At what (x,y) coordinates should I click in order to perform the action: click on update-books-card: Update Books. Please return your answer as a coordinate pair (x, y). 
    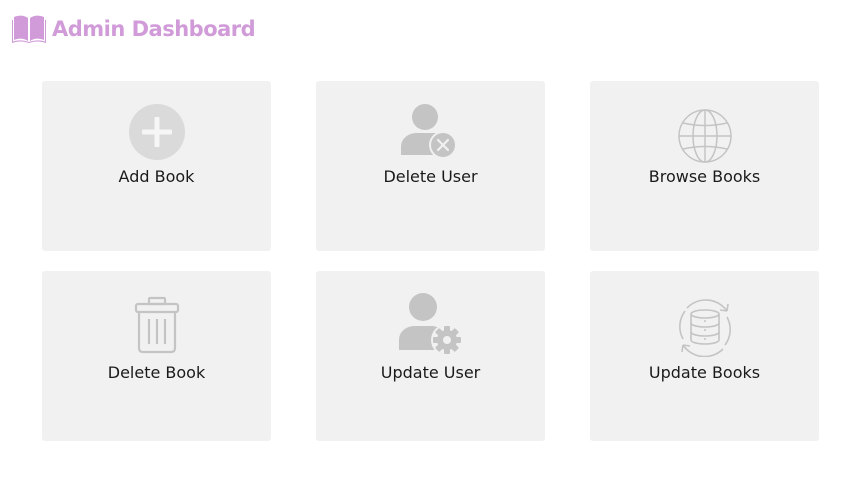
    Looking at the image, I should click on (704, 356).